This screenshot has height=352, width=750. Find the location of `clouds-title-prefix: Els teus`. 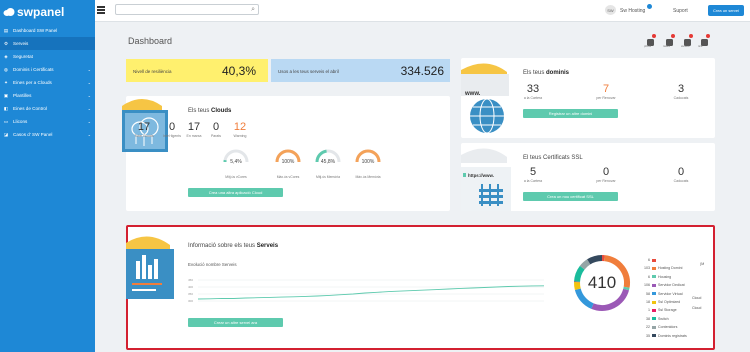

clouds-title-prefix: Els teus is located at coordinates (200, 111).